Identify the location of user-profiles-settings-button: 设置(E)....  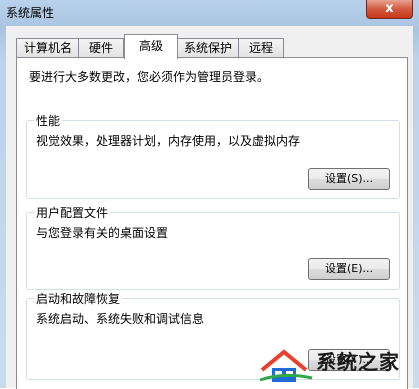
(349, 269).